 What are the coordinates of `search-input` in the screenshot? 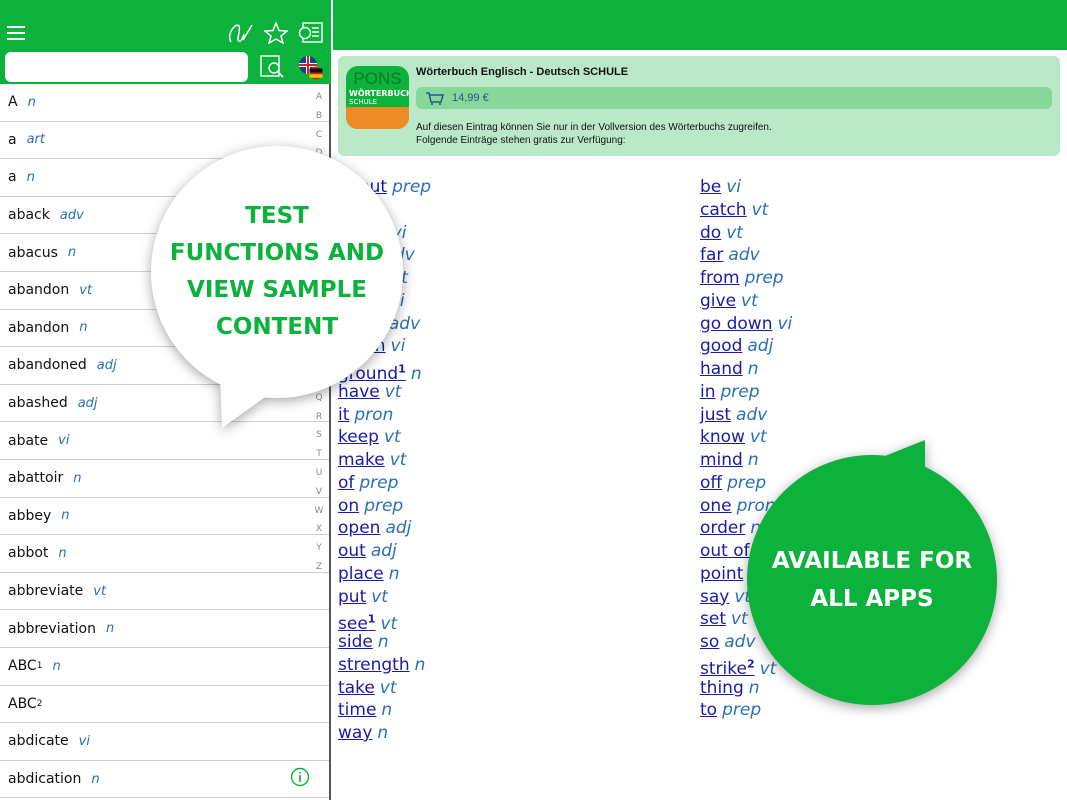 It's located at (126, 67).